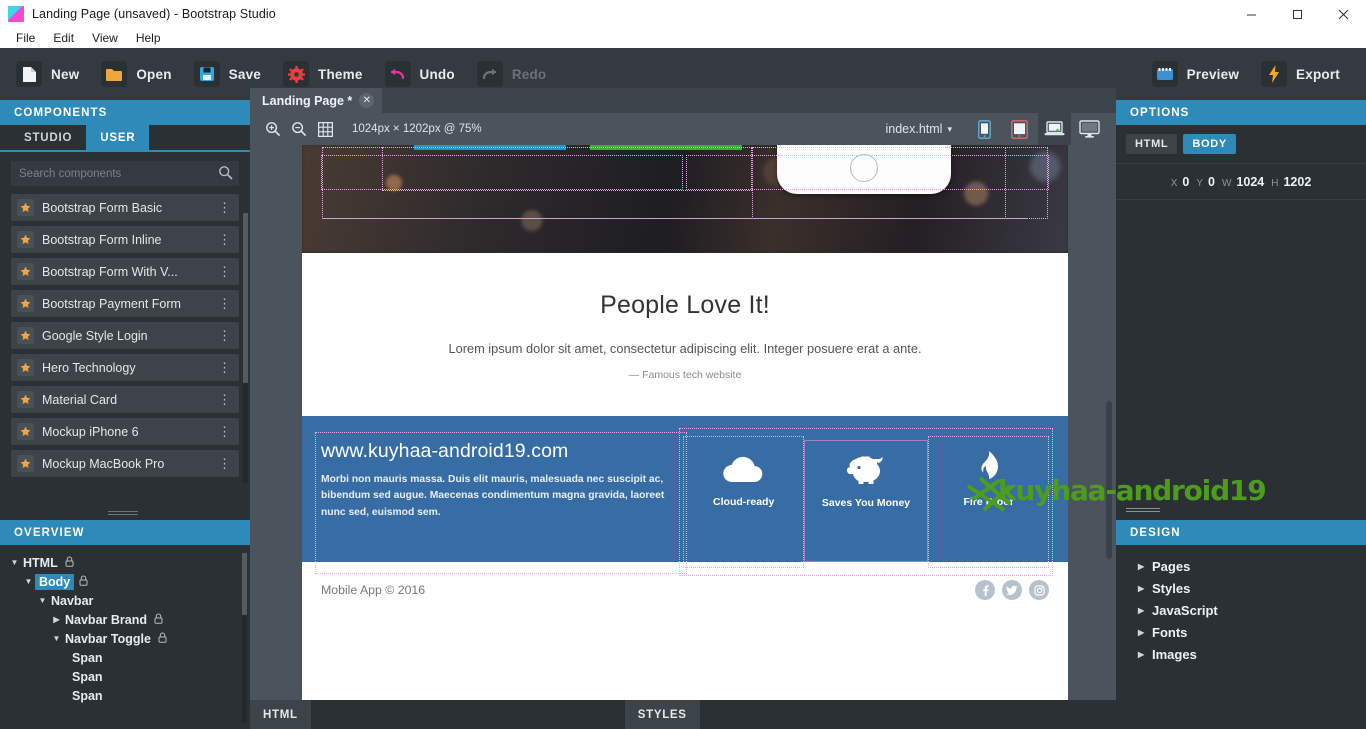  Describe the element at coordinates (1143, 509) in the screenshot. I see `options-resize-handle` at that location.